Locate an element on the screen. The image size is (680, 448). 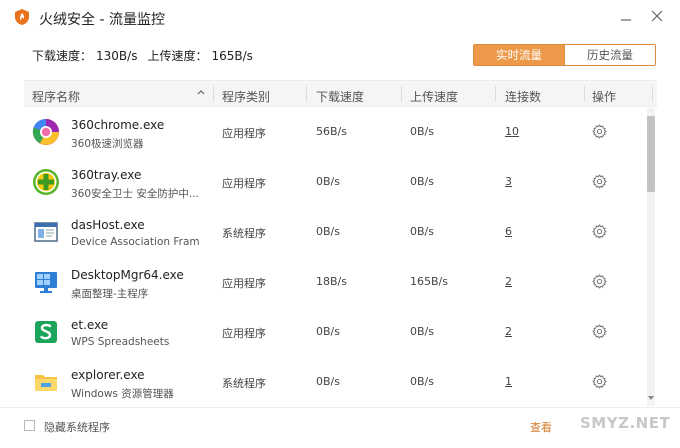
download-speed: 18B/s is located at coordinates (331, 281).